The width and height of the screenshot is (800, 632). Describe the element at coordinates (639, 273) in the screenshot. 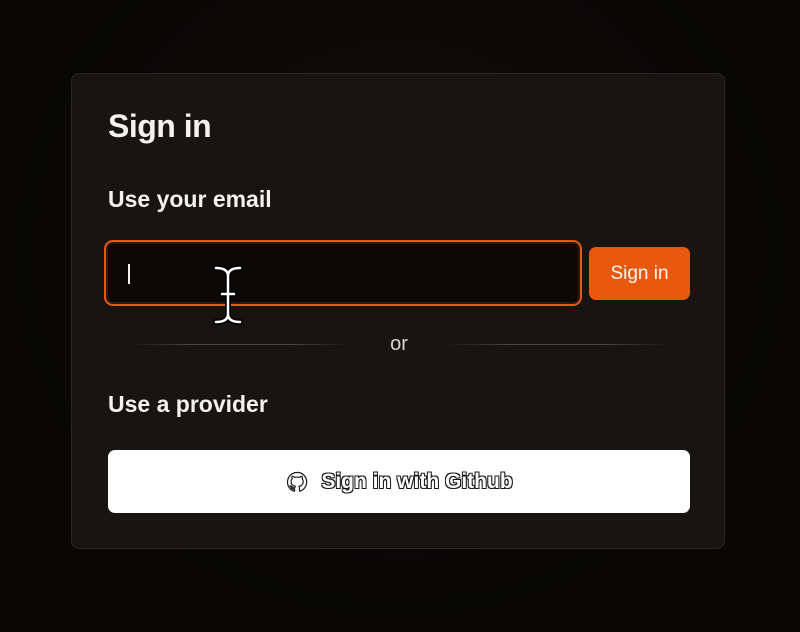

I see `sign-in-button: Sign in` at that location.